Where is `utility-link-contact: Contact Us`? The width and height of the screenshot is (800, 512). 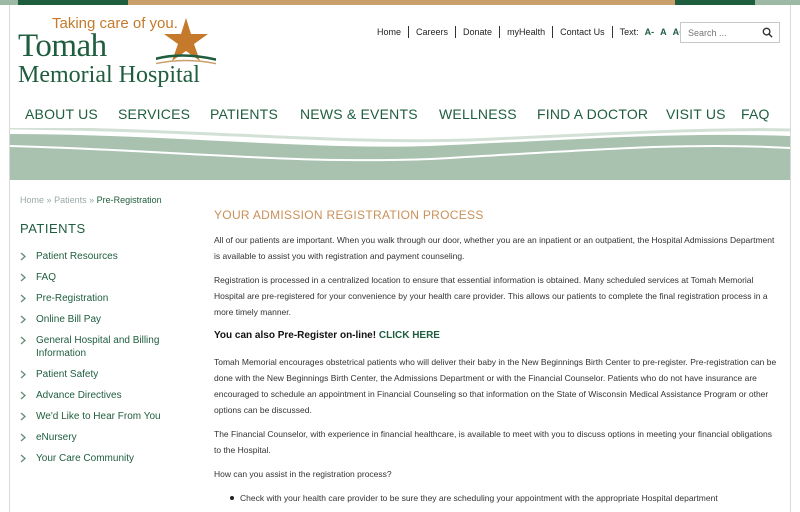
utility-link-contact: Contact Us is located at coordinates (583, 32).